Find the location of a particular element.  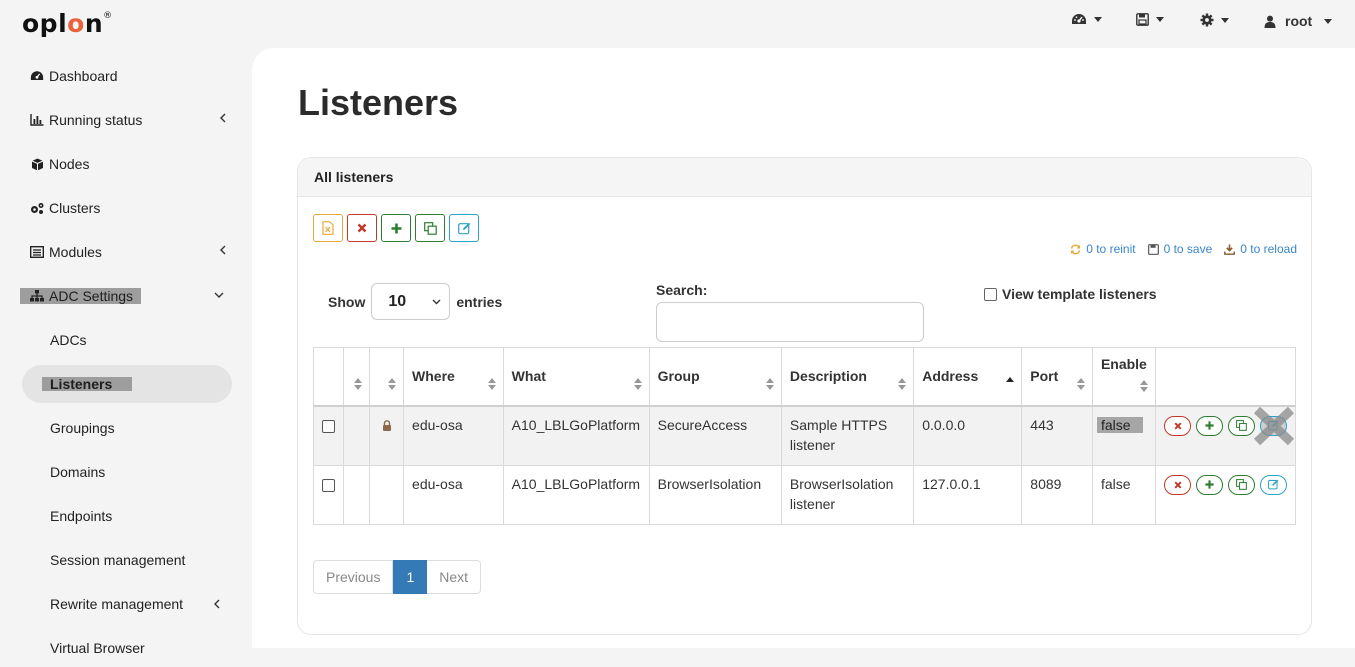

reload-status: 0 to reload is located at coordinates (1260, 249).